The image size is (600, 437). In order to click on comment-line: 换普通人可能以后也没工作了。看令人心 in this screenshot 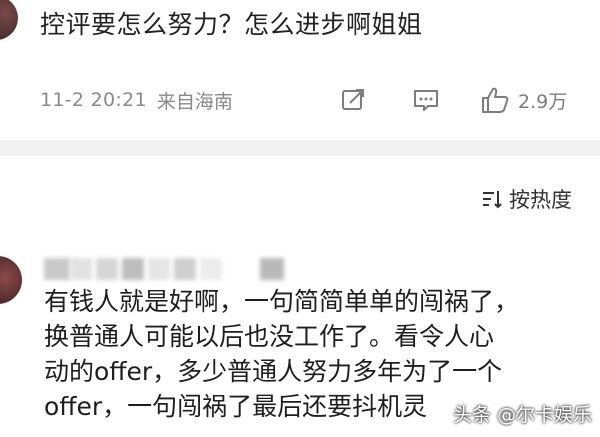, I will do `click(269, 336)`.